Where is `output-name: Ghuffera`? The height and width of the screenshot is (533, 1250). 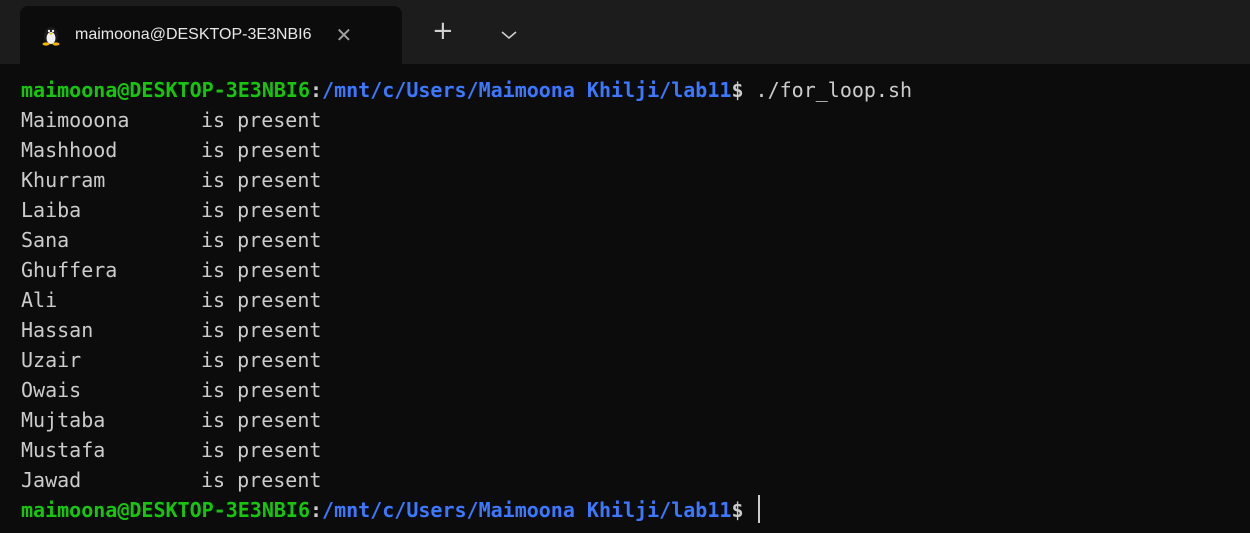 output-name: Ghuffera is located at coordinates (69, 270).